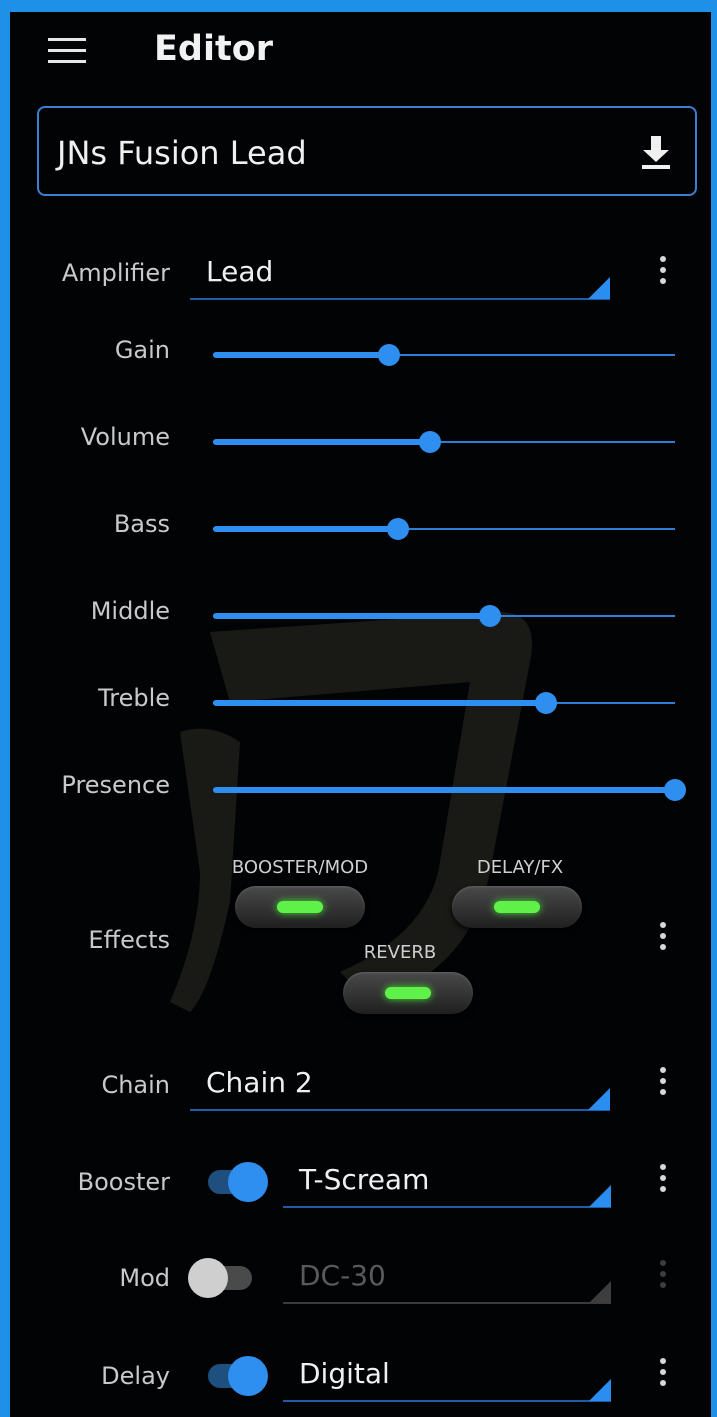  Describe the element at coordinates (663, 1276) in the screenshot. I see `mod-more-icon` at that location.